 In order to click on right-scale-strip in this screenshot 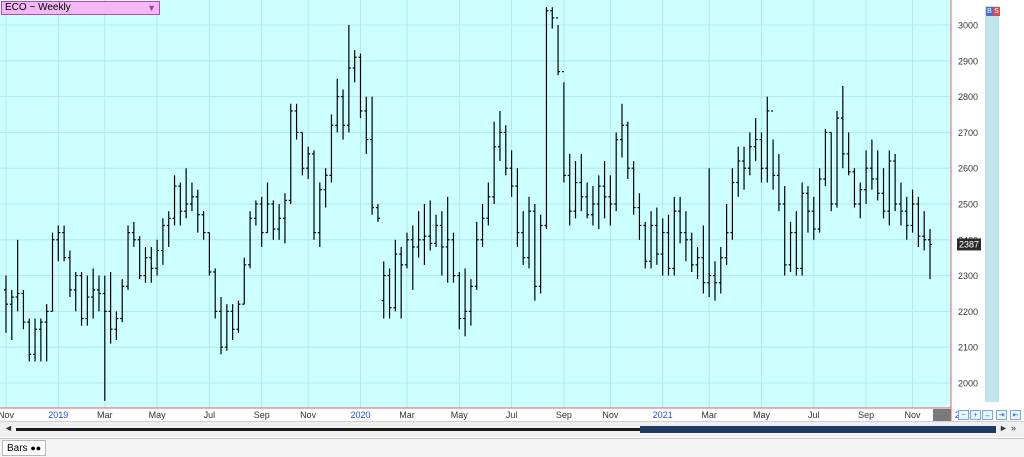, I will do `click(992, 204)`.